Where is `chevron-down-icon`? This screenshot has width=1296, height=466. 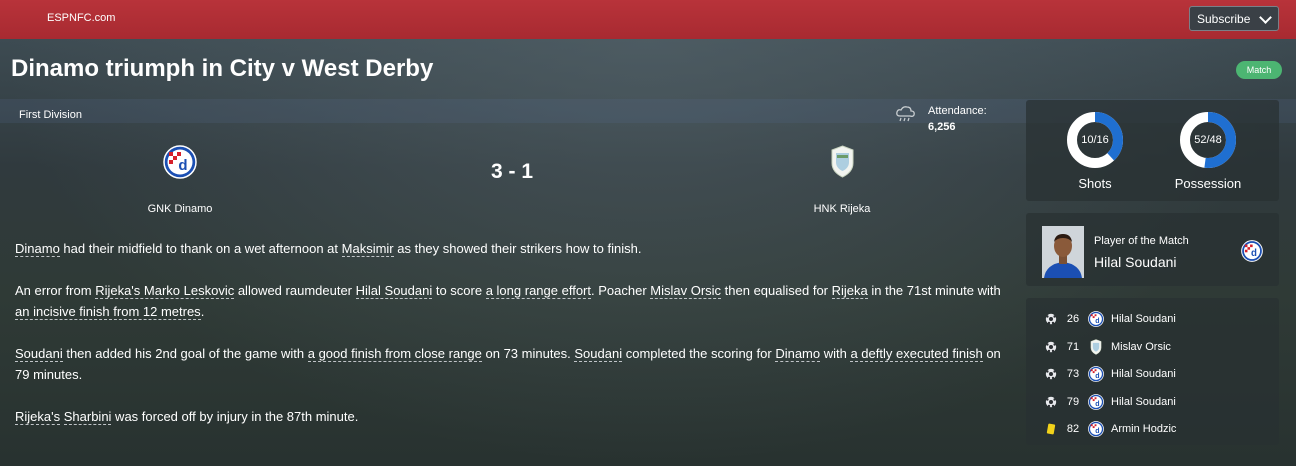
chevron-down-icon is located at coordinates (1265, 17).